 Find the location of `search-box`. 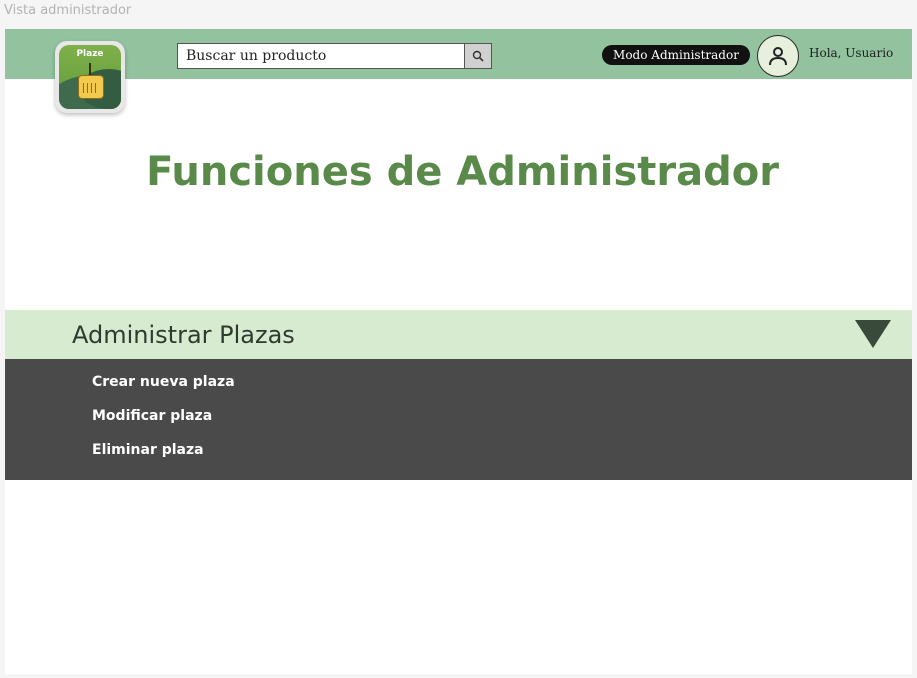

search-box is located at coordinates (334, 56).